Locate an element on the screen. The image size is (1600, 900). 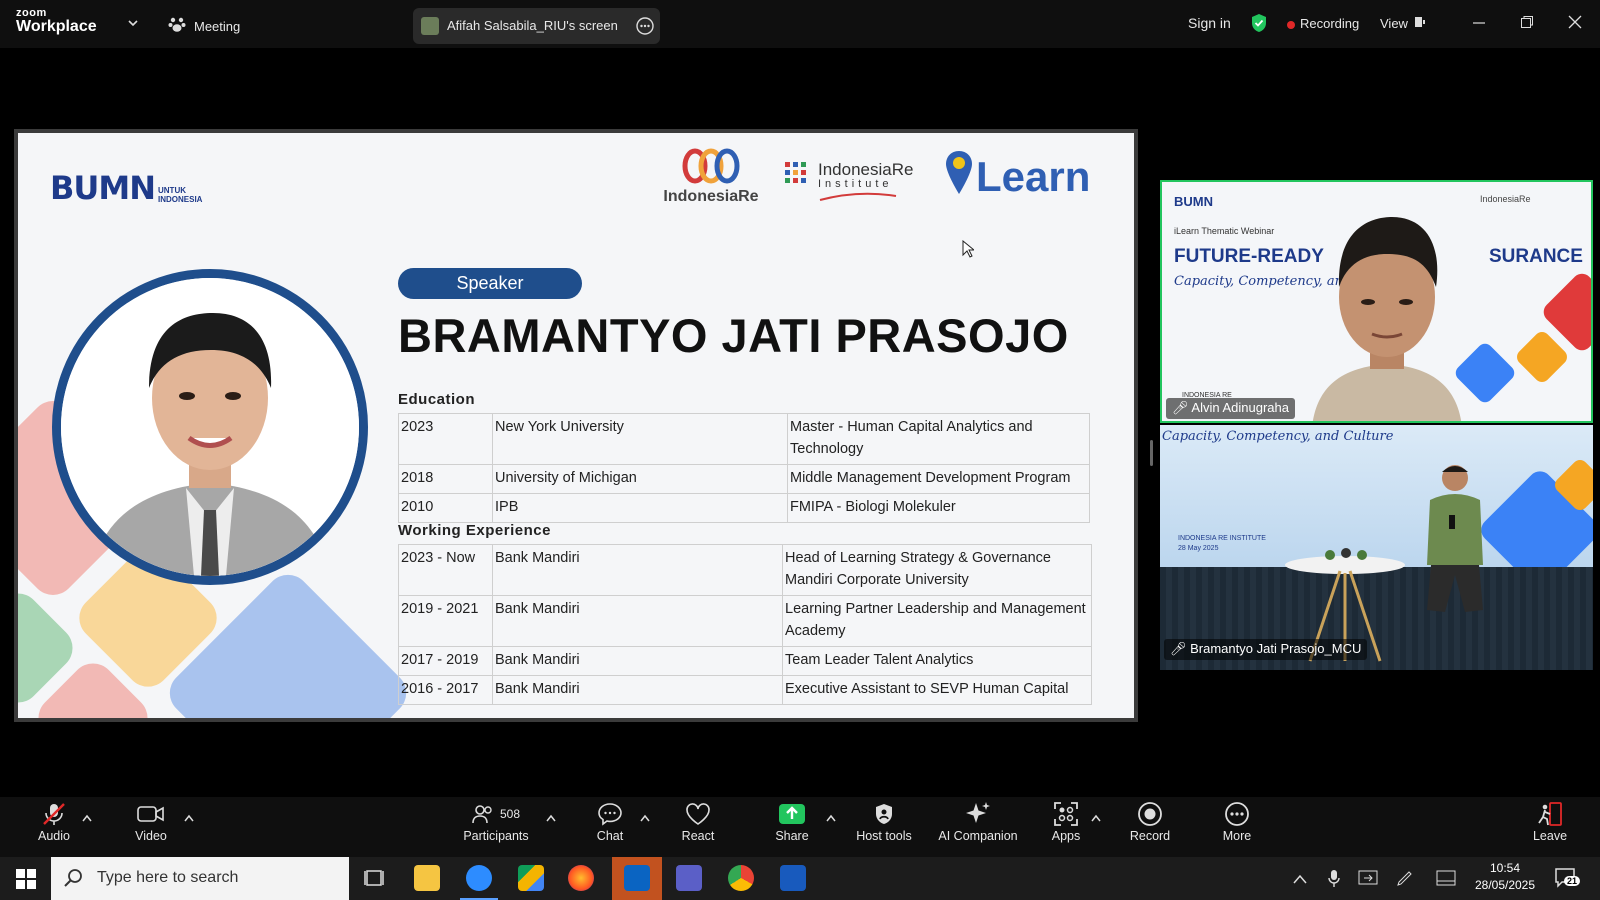
windows-start-icon is located at coordinates (26, 881).